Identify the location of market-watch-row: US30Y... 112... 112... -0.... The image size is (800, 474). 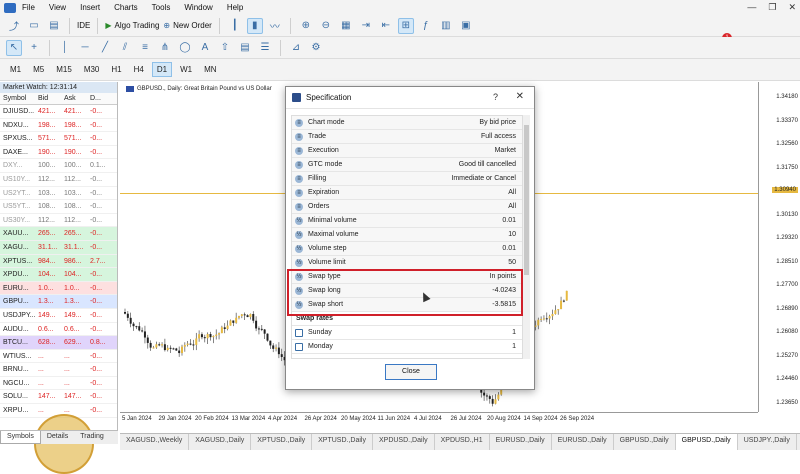
(58, 221).